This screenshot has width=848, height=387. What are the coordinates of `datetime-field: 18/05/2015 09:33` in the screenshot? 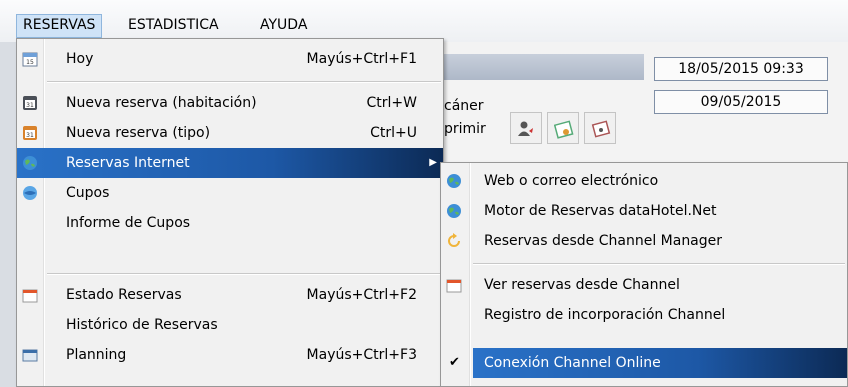 It's located at (741, 69).